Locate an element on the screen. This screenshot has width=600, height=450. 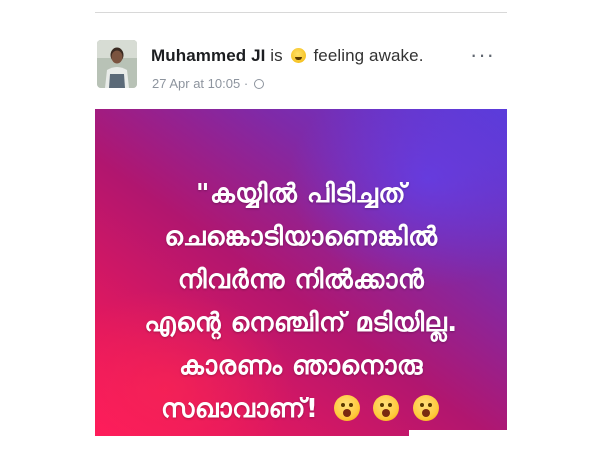
globe-icon is located at coordinates (258, 84).